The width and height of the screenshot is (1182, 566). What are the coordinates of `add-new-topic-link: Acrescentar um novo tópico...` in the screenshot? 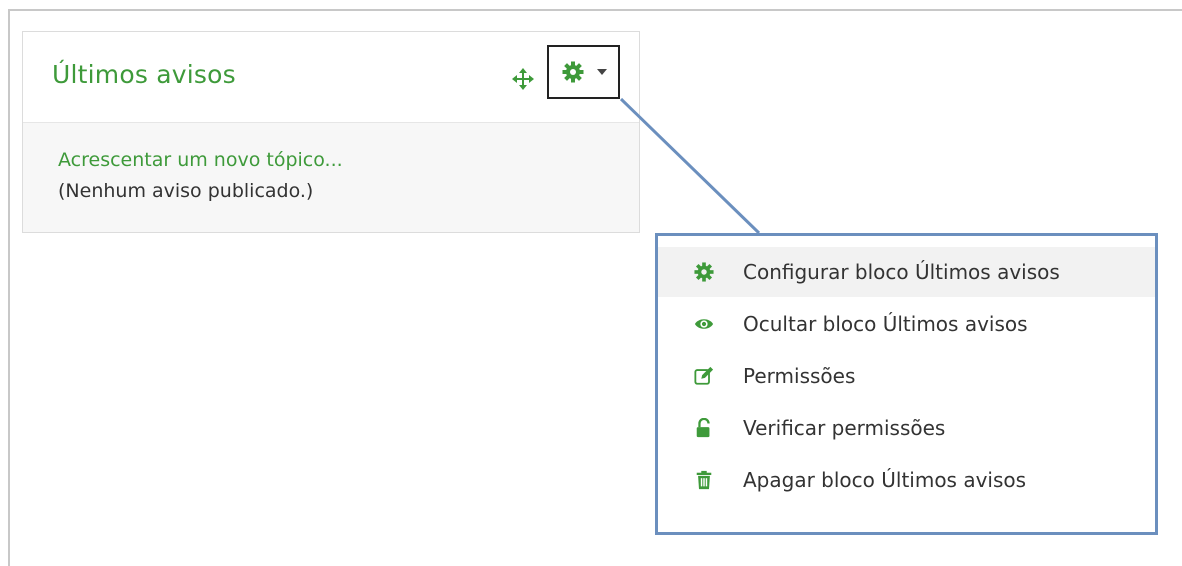 It's located at (200, 160).